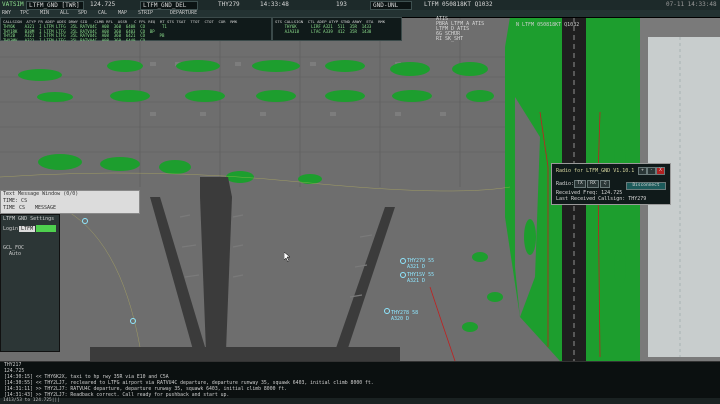 The width and height of the screenshot is (720, 404). I want to click on headset-icon: ♫, so click(605, 184).